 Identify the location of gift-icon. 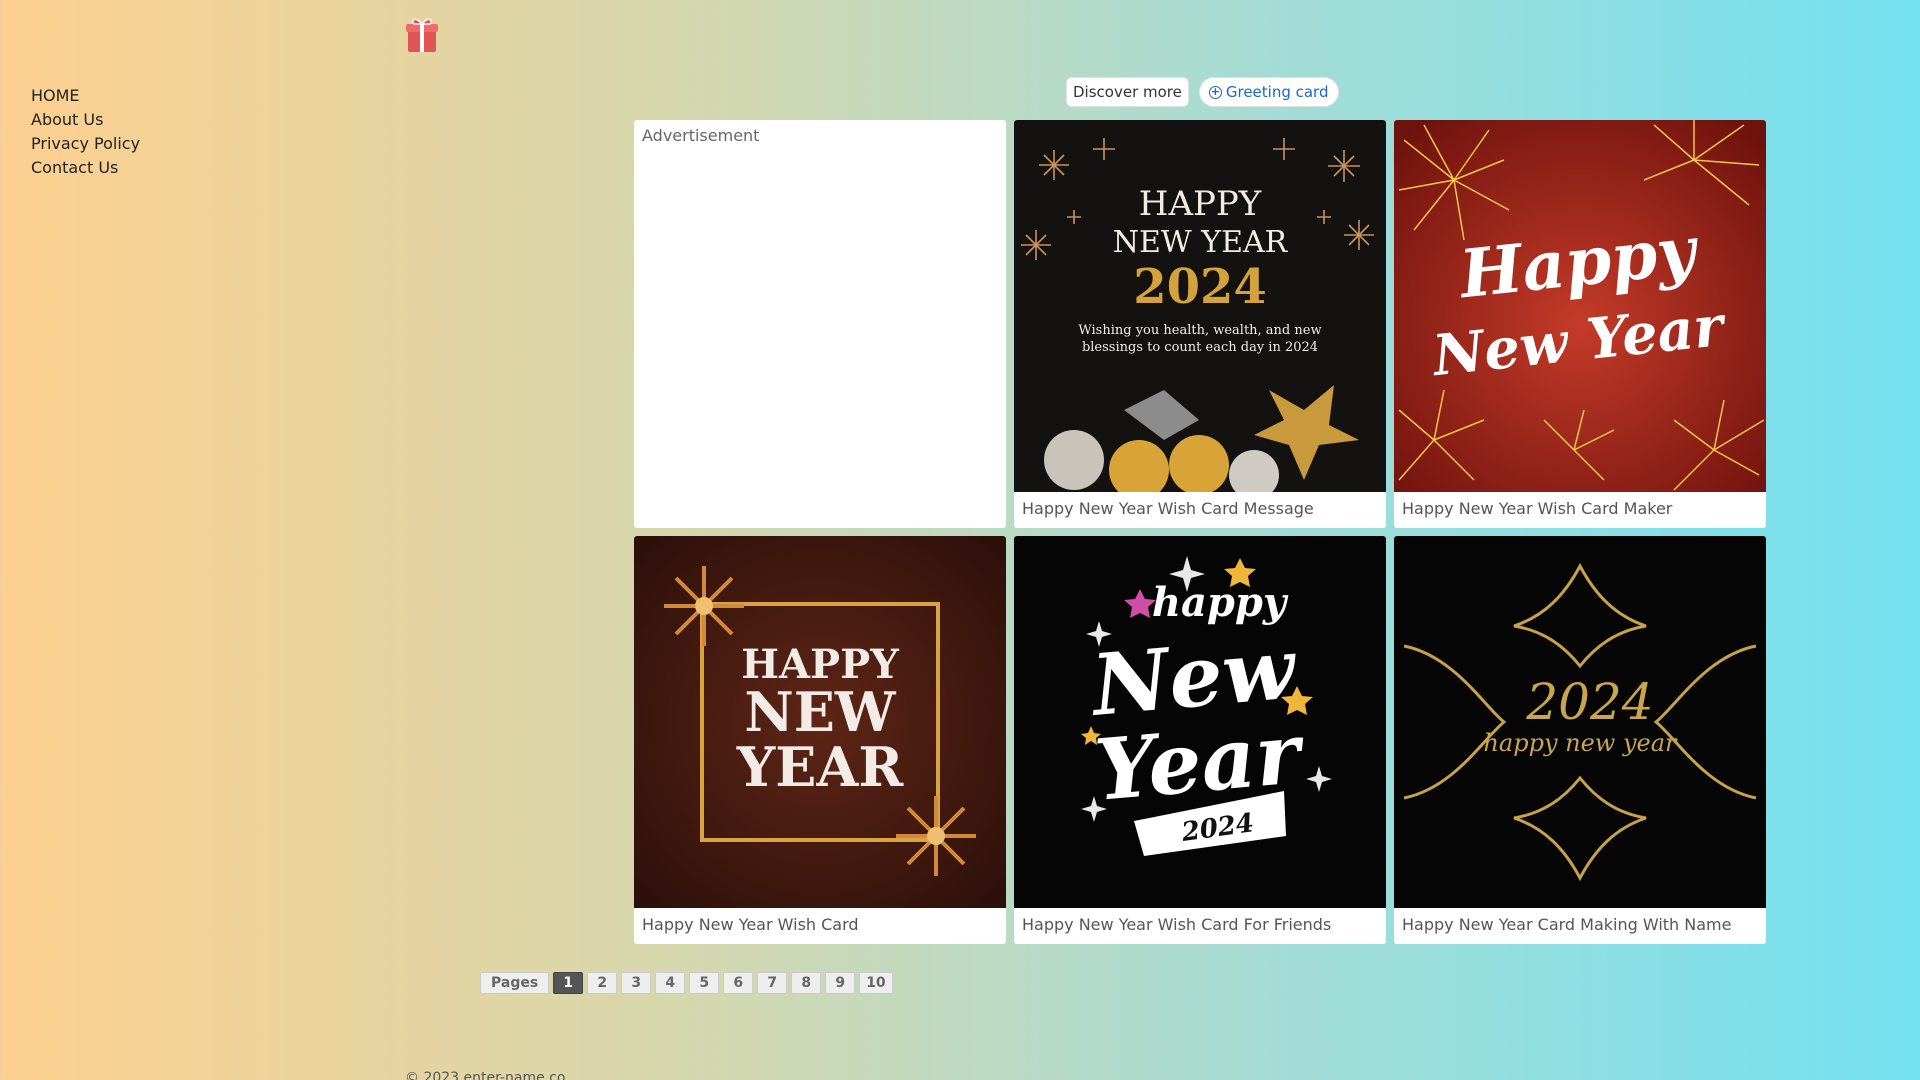
(422, 35).